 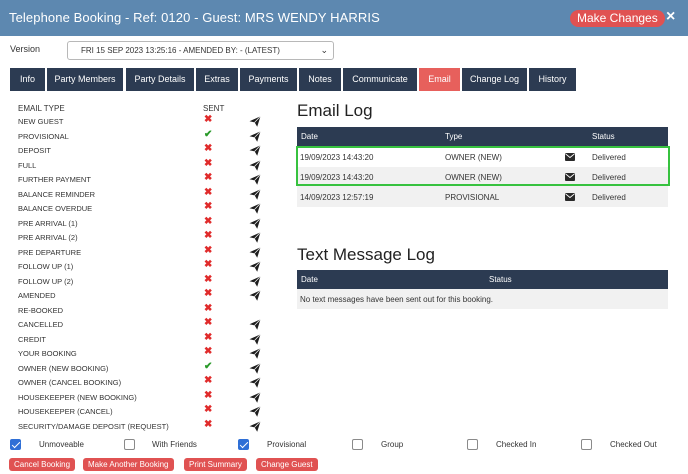 I want to click on text-log-col-status: Status, so click(x=500, y=279).